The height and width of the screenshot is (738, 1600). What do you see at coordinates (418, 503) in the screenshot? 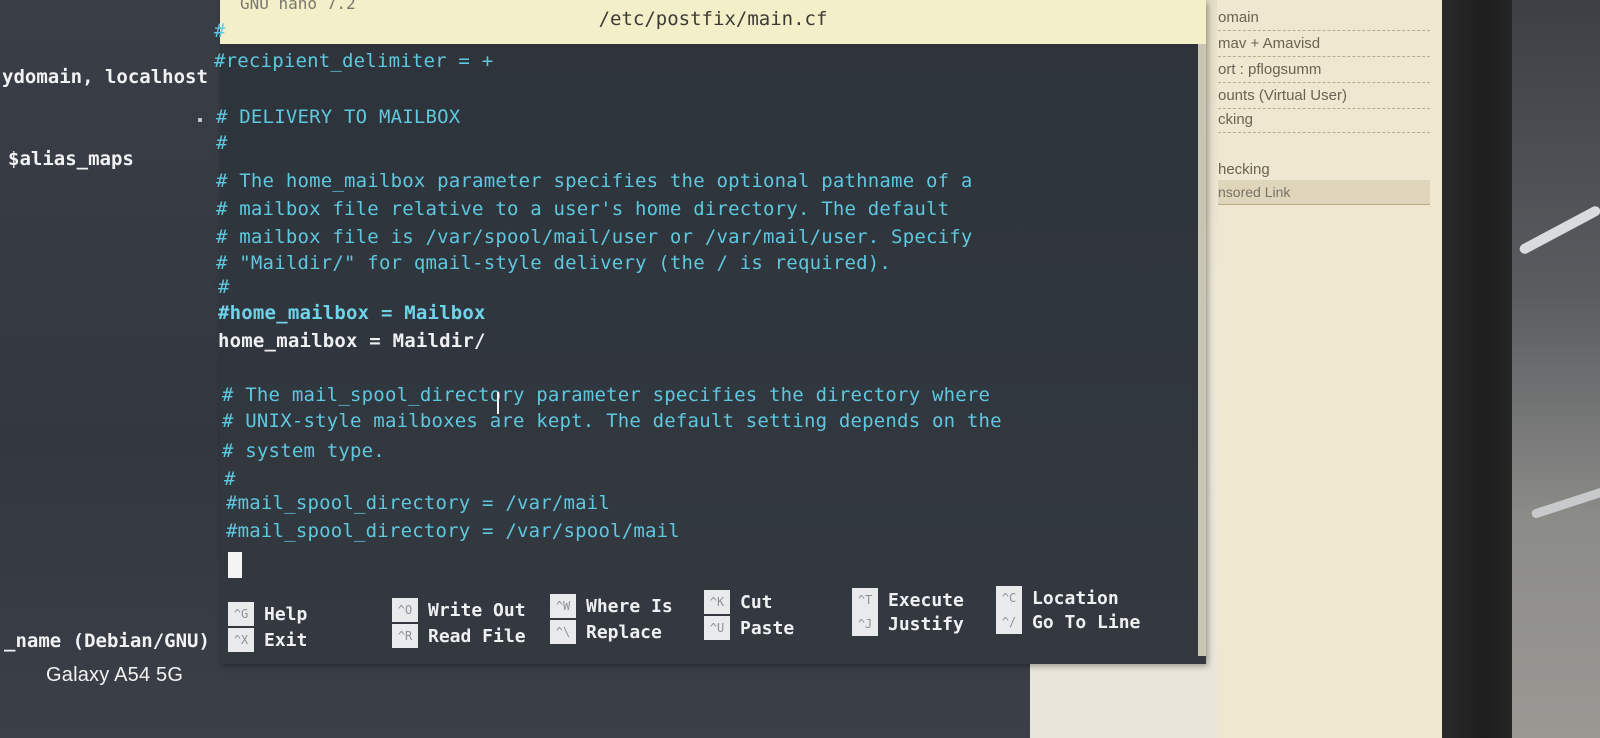
I see `editor-line: #mail_spool_directory = /var/mail` at bounding box center [418, 503].